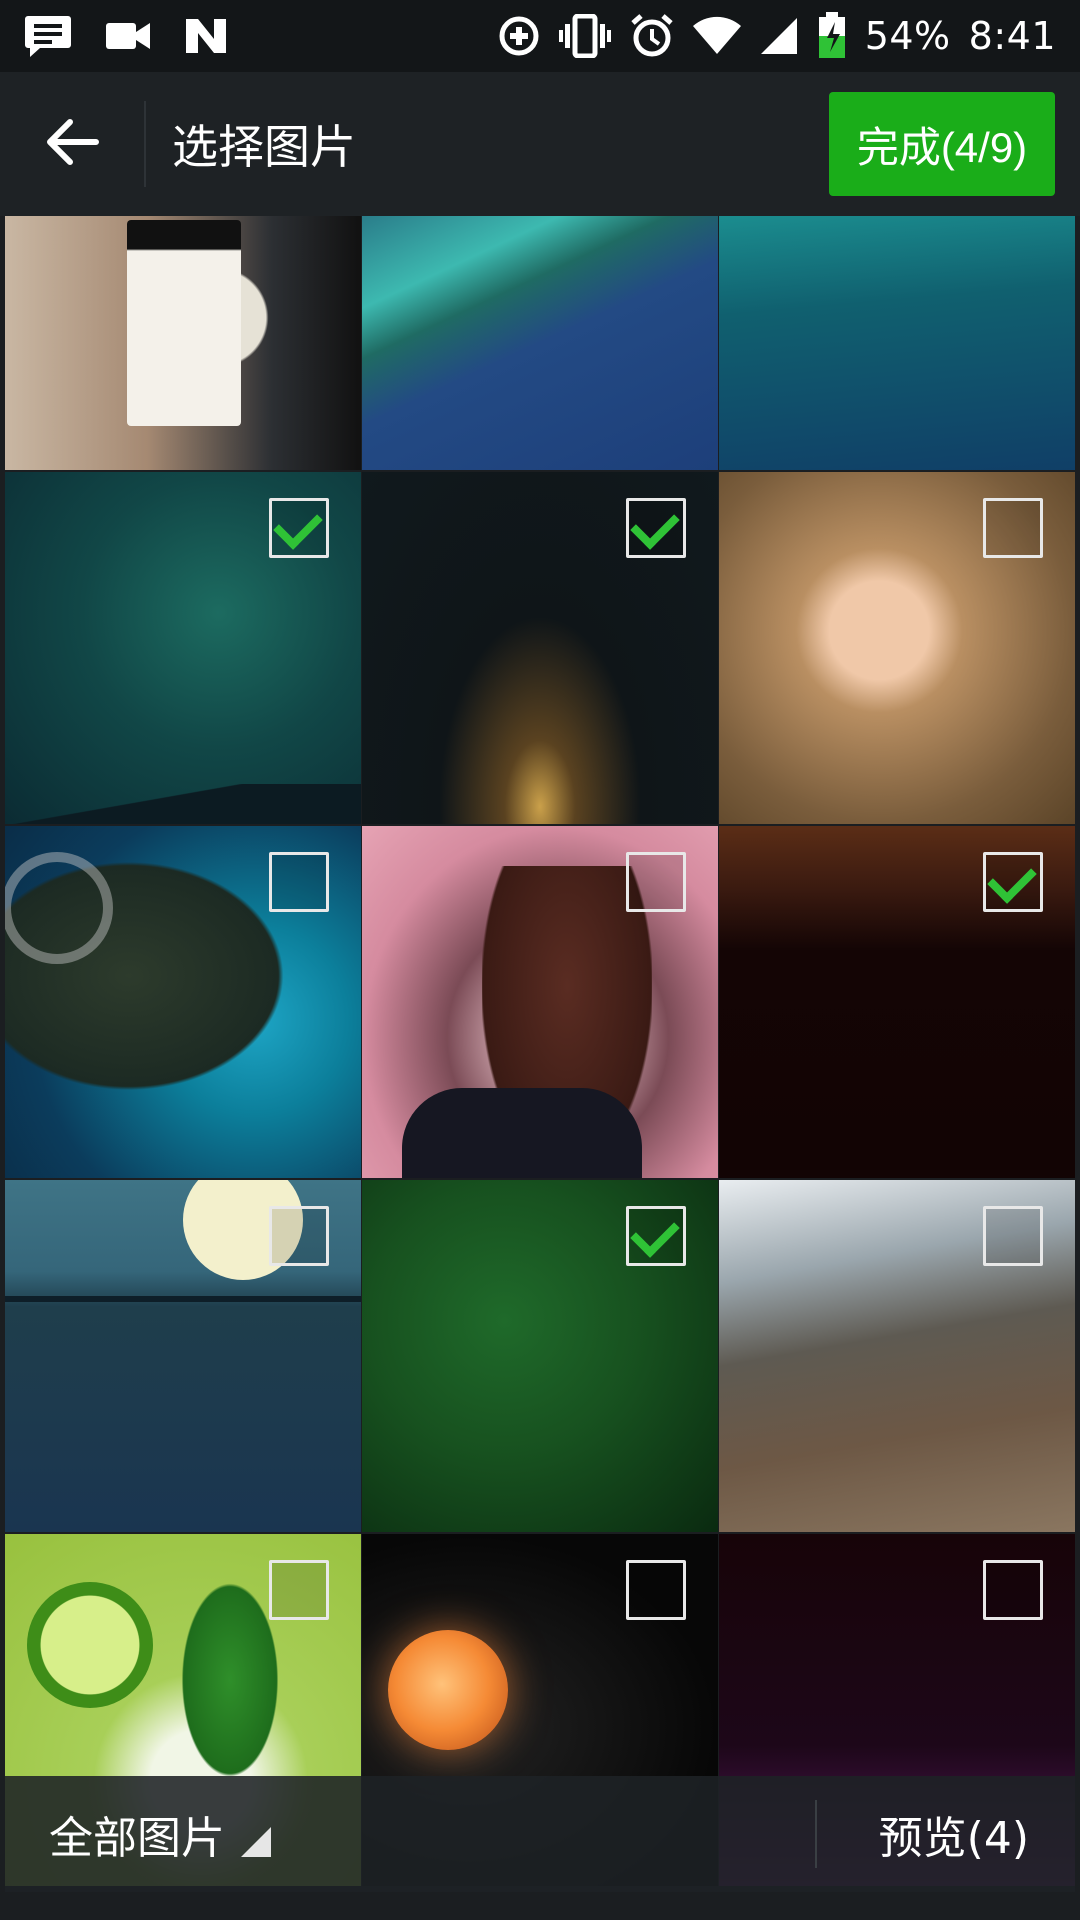 The height and width of the screenshot is (1920, 1080). Describe the element at coordinates (832, 36) in the screenshot. I see `battery-charging-icon` at that location.